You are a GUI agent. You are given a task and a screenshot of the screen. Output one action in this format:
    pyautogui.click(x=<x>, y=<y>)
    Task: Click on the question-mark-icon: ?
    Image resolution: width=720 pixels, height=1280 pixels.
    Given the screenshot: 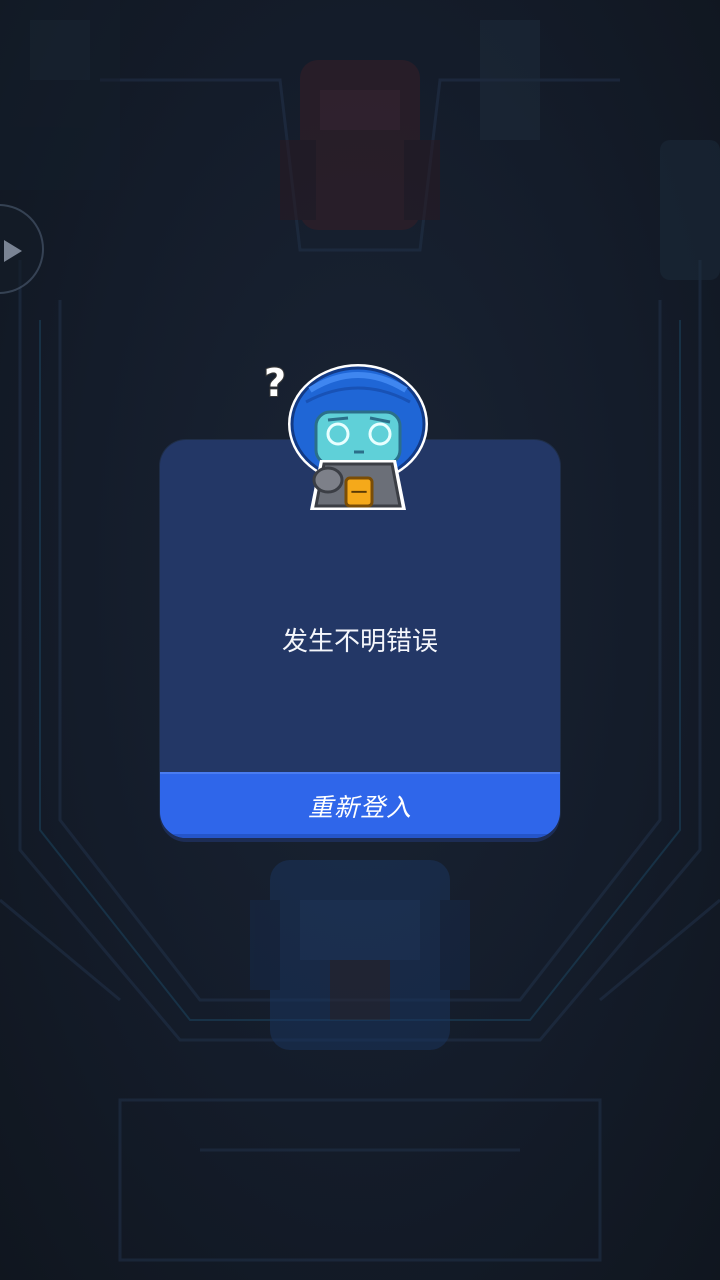 What is the action you would take?
    pyautogui.click(x=275, y=383)
    